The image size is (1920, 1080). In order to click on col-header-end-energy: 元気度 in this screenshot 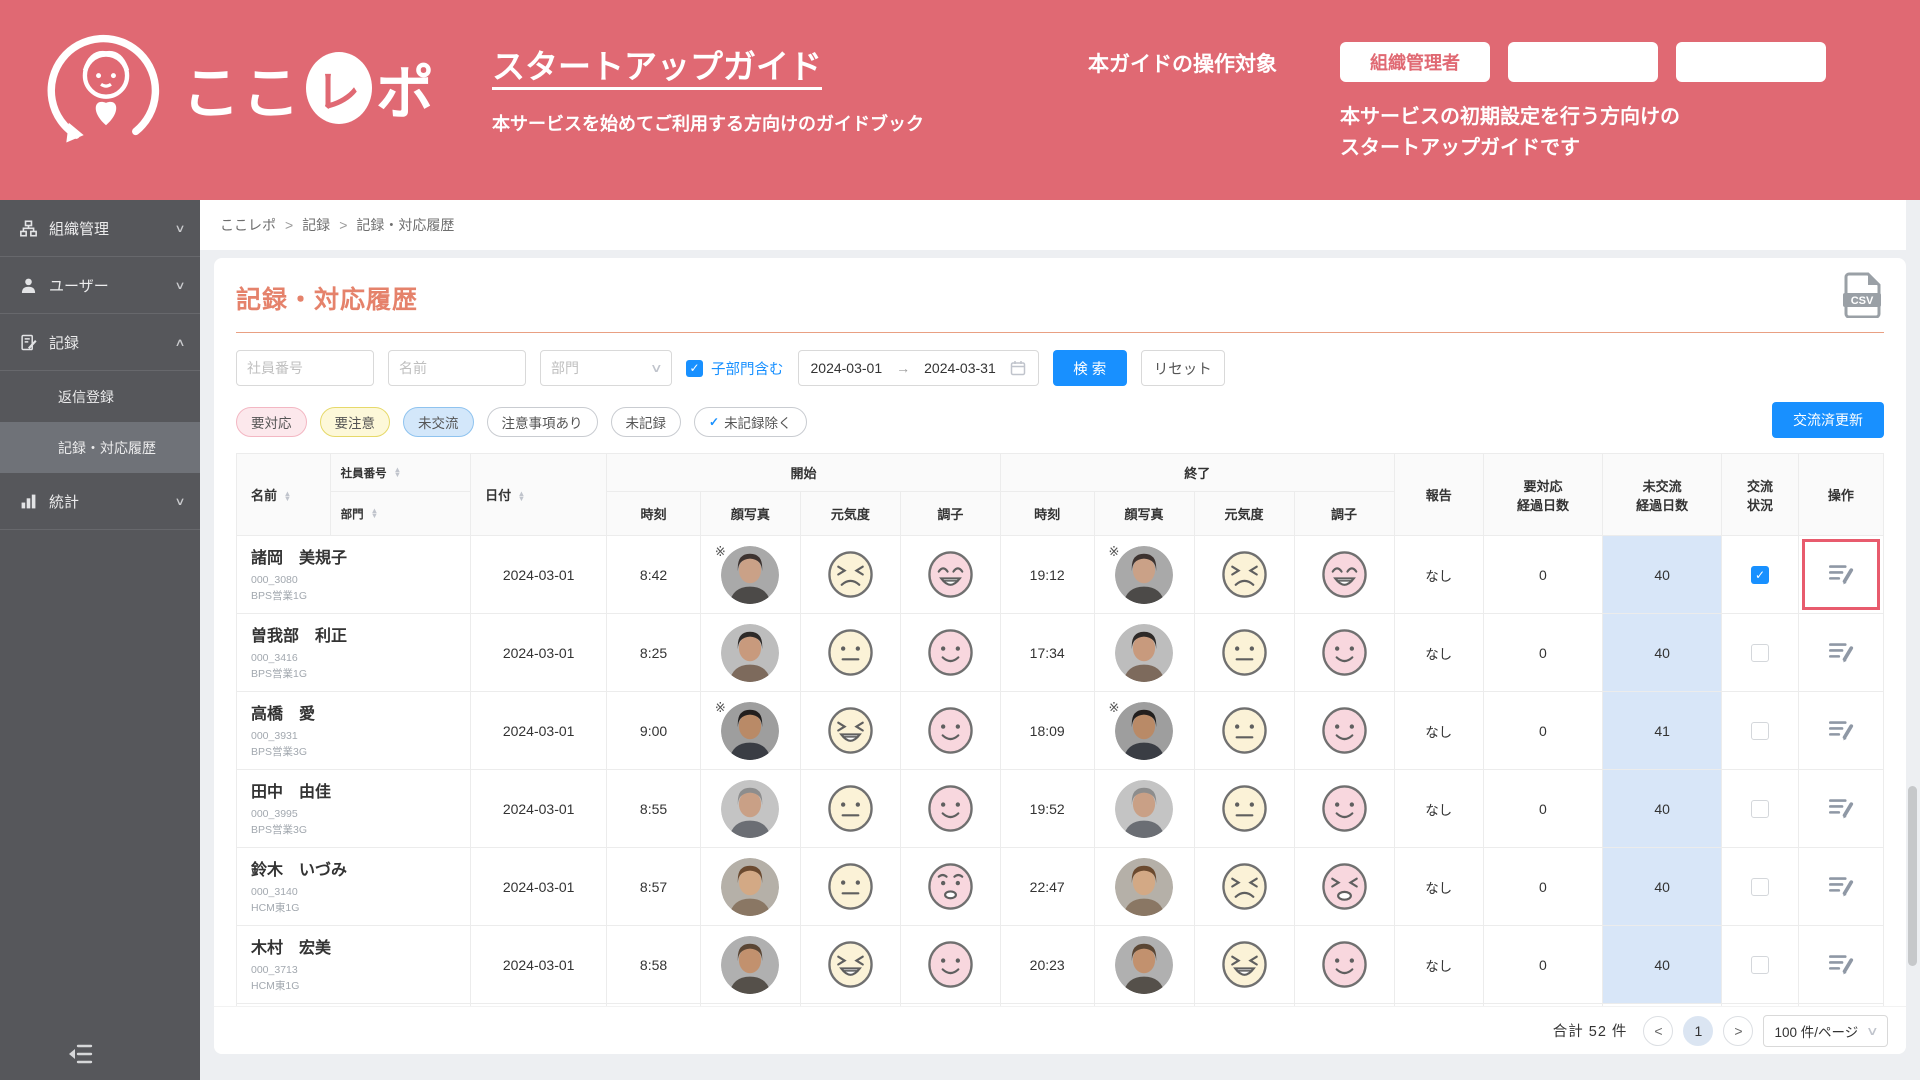, I will do `click(1244, 513)`.